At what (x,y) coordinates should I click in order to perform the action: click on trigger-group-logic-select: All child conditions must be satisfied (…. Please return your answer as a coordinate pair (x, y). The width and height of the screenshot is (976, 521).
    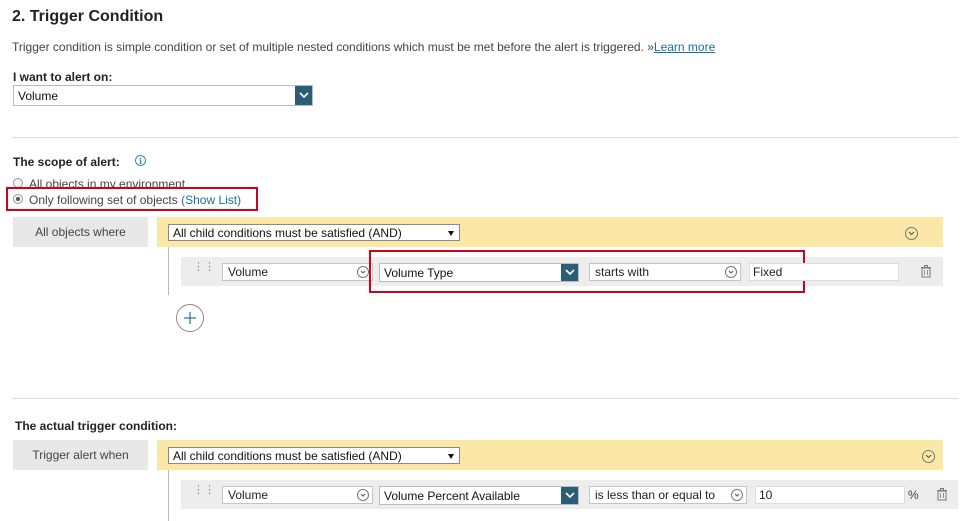
    Looking at the image, I should click on (314, 455).